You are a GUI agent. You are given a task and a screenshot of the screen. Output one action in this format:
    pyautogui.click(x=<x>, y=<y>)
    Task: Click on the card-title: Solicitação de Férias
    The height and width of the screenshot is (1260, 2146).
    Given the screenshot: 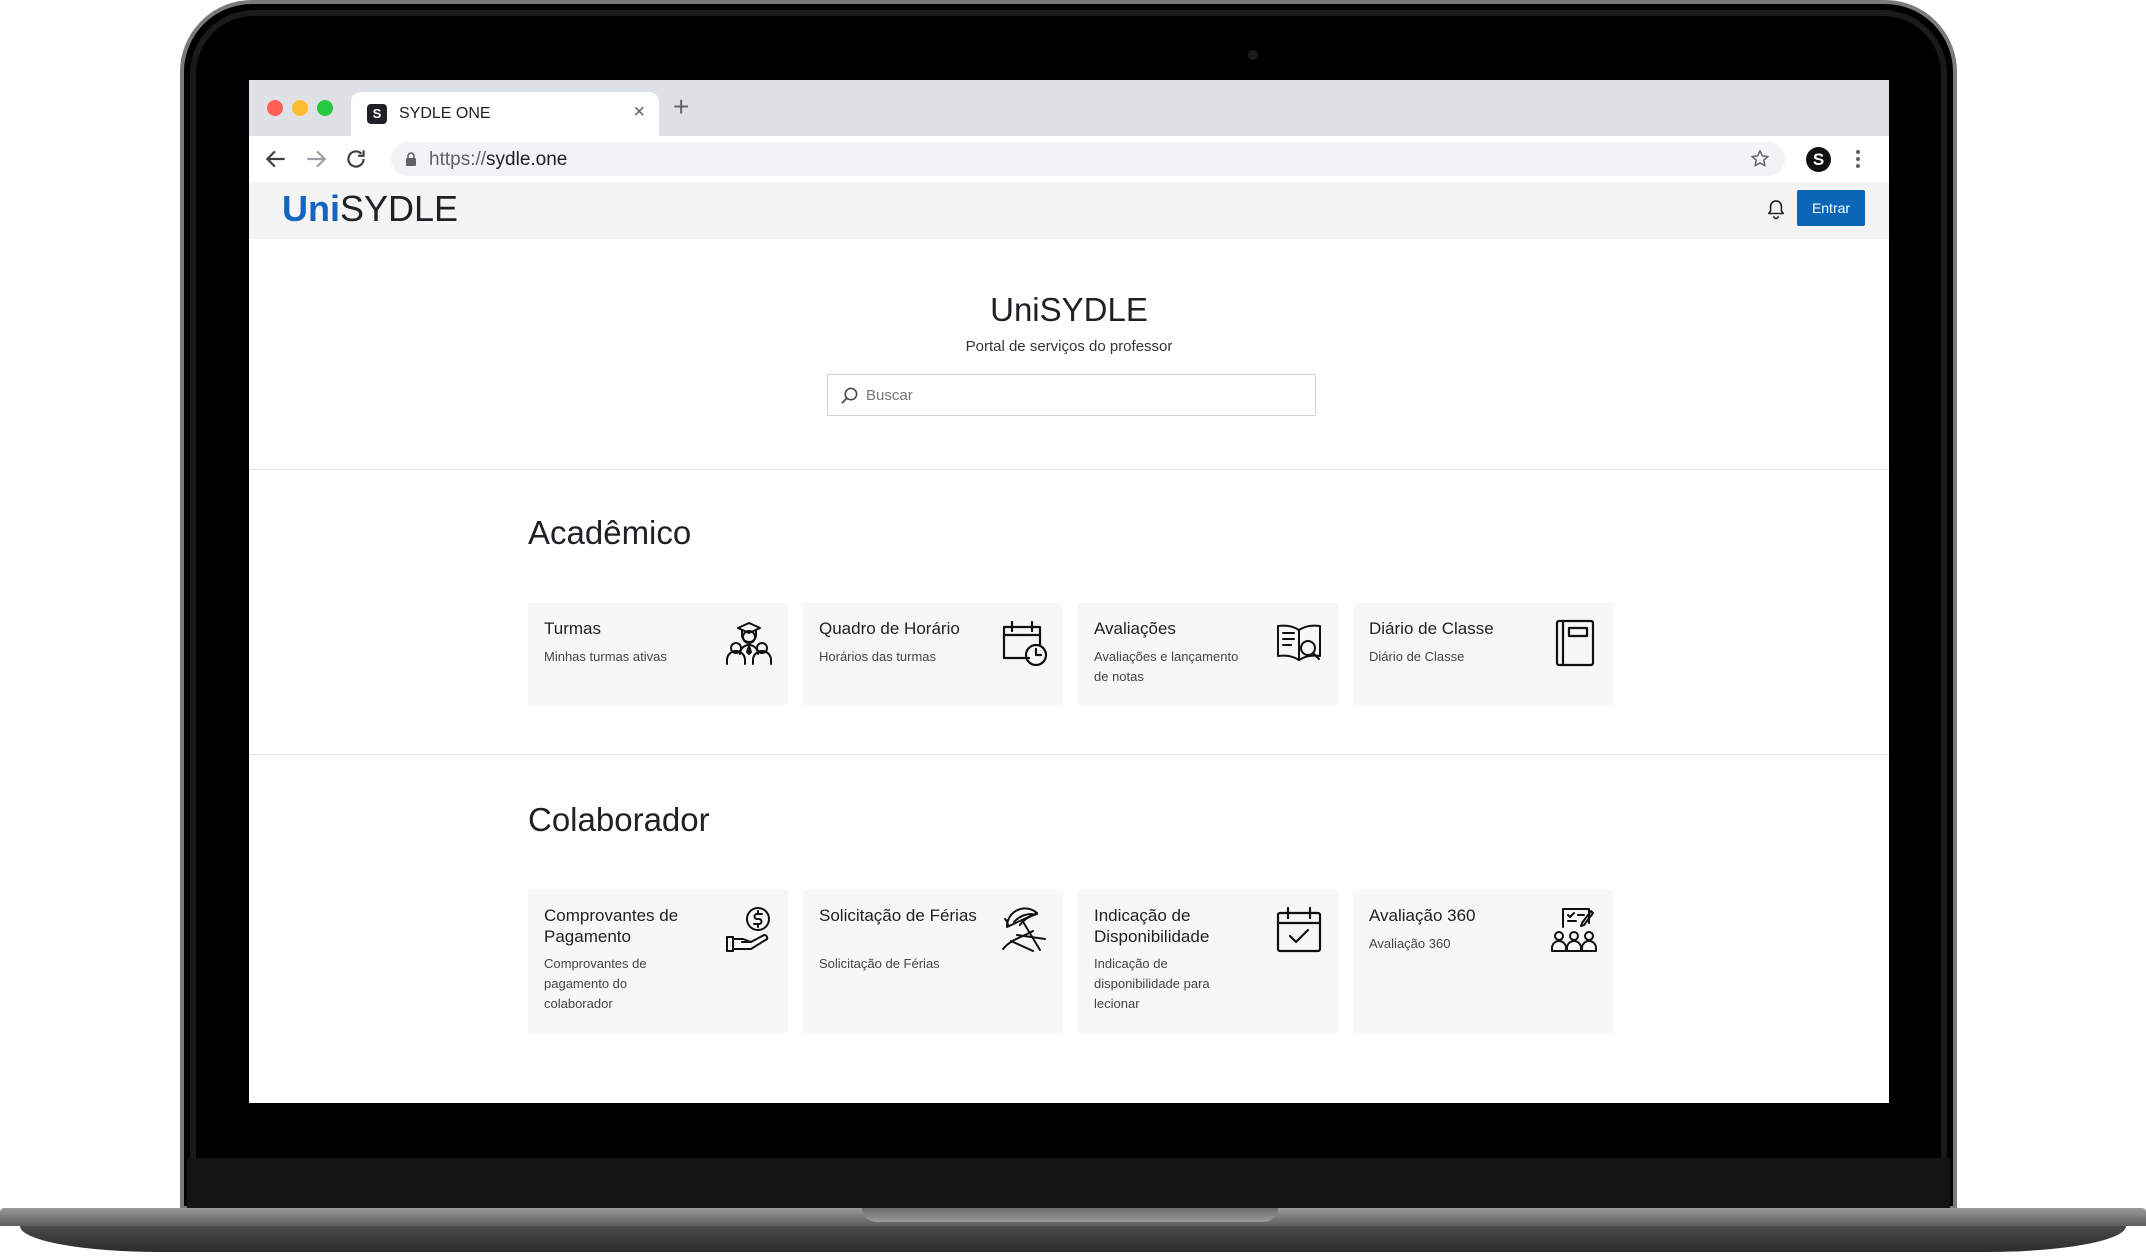 What is the action you would take?
    pyautogui.click(x=898, y=915)
    